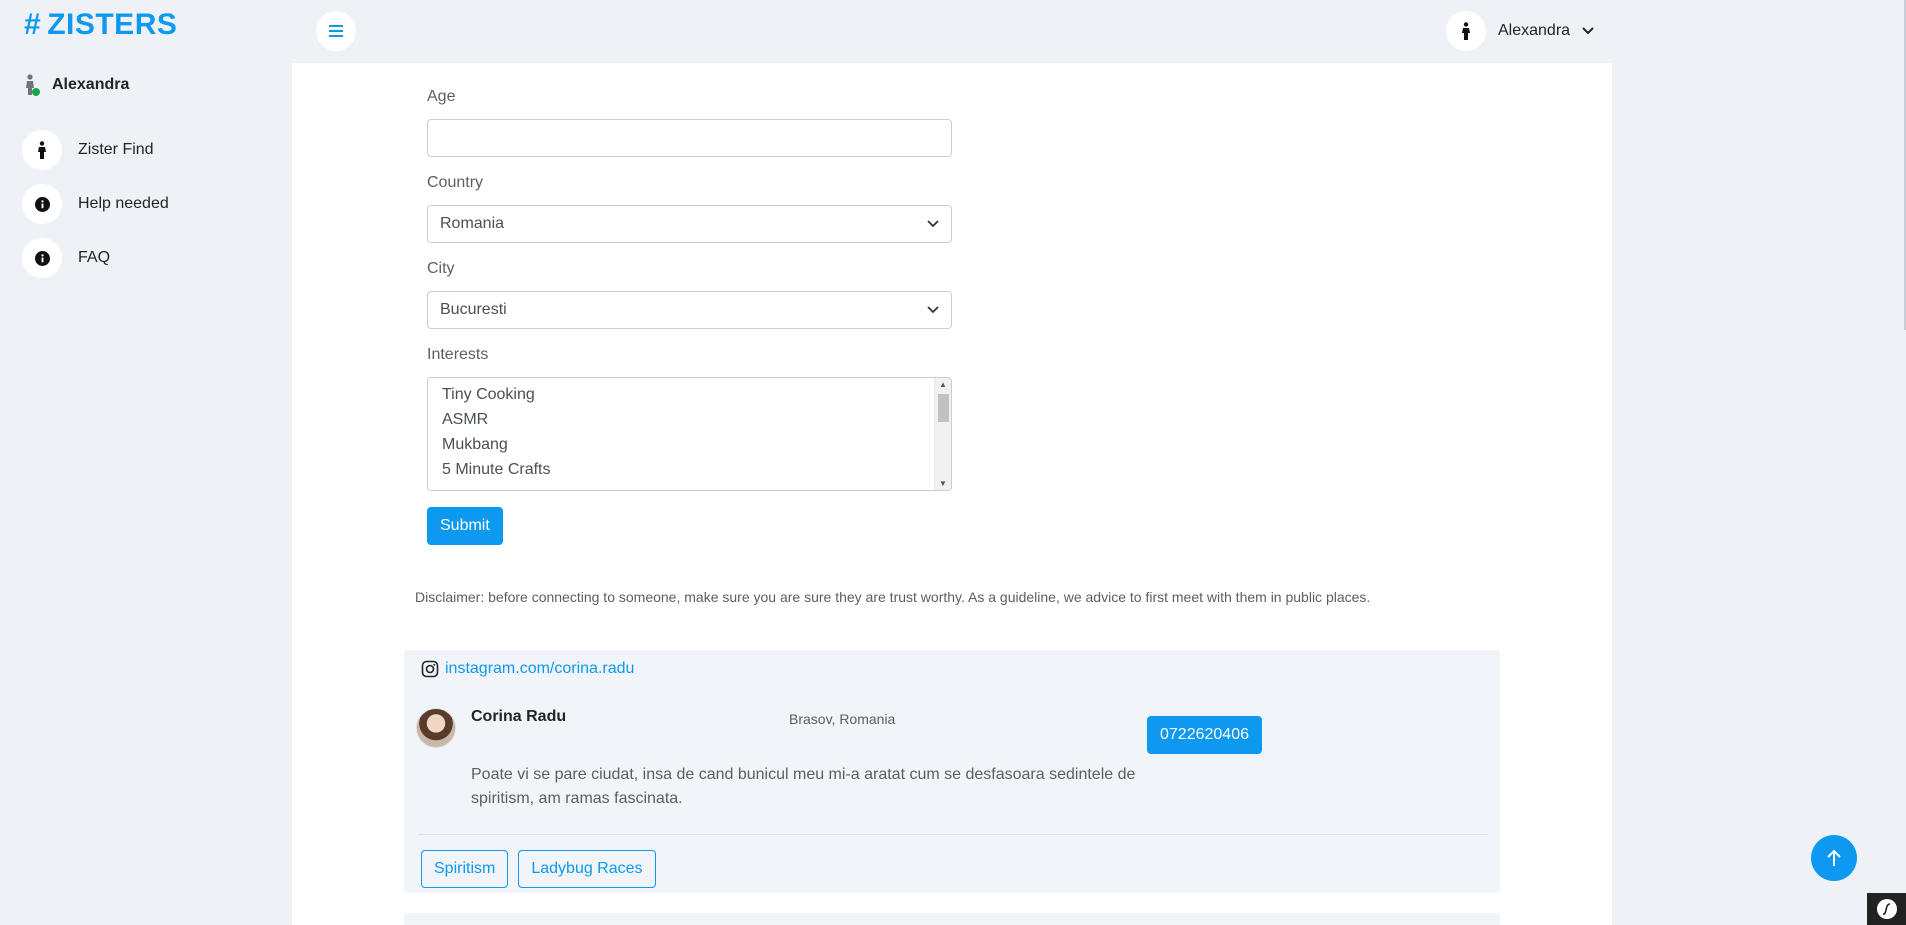 This screenshot has height=925, width=1906. Describe the element at coordinates (112, 24) in the screenshot. I see `brand-name: ZISTERS` at that location.